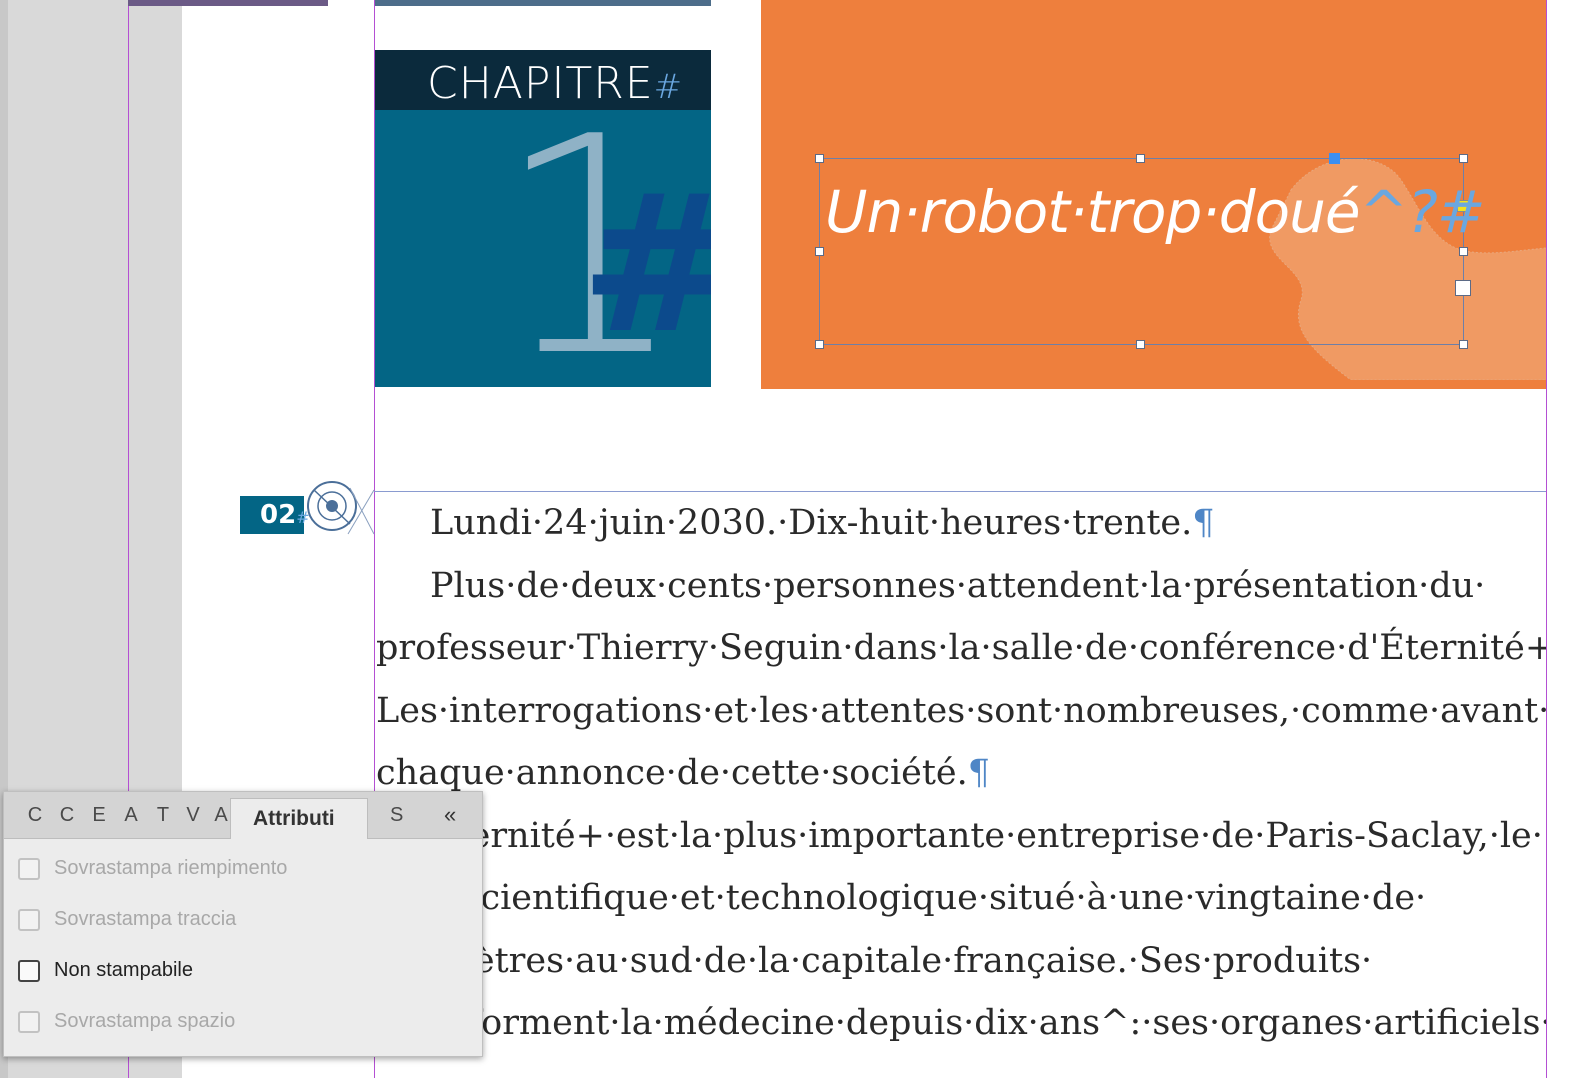 The width and height of the screenshot is (1584, 1078). I want to click on resize-handle-ml, so click(819, 251).